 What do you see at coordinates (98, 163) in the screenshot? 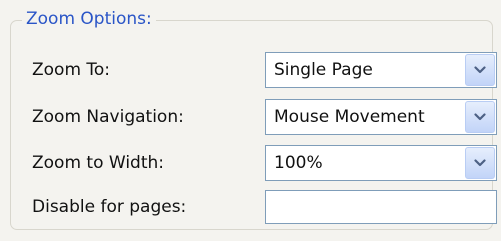
I see `zoom-to-width-label: Zoom to Width:` at bounding box center [98, 163].